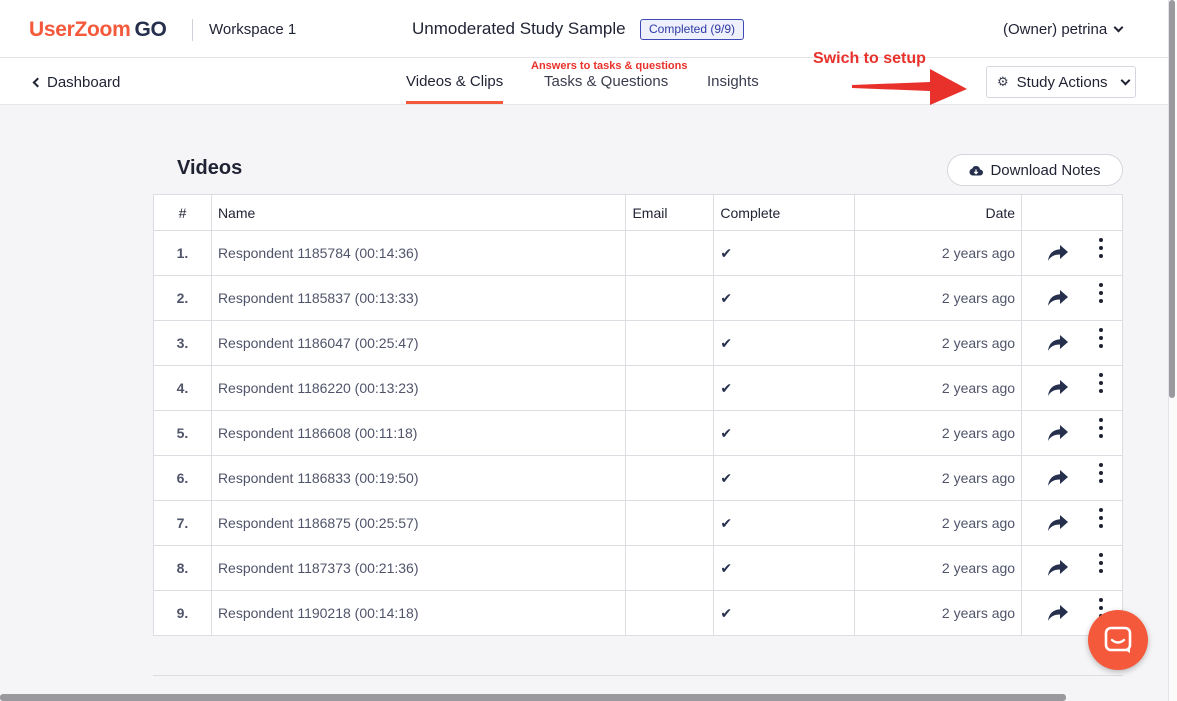 This screenshot has width=1177, height=701. I want to click on respondent-name: Respondent 1185837 (00:13:33), so click(418, 298).